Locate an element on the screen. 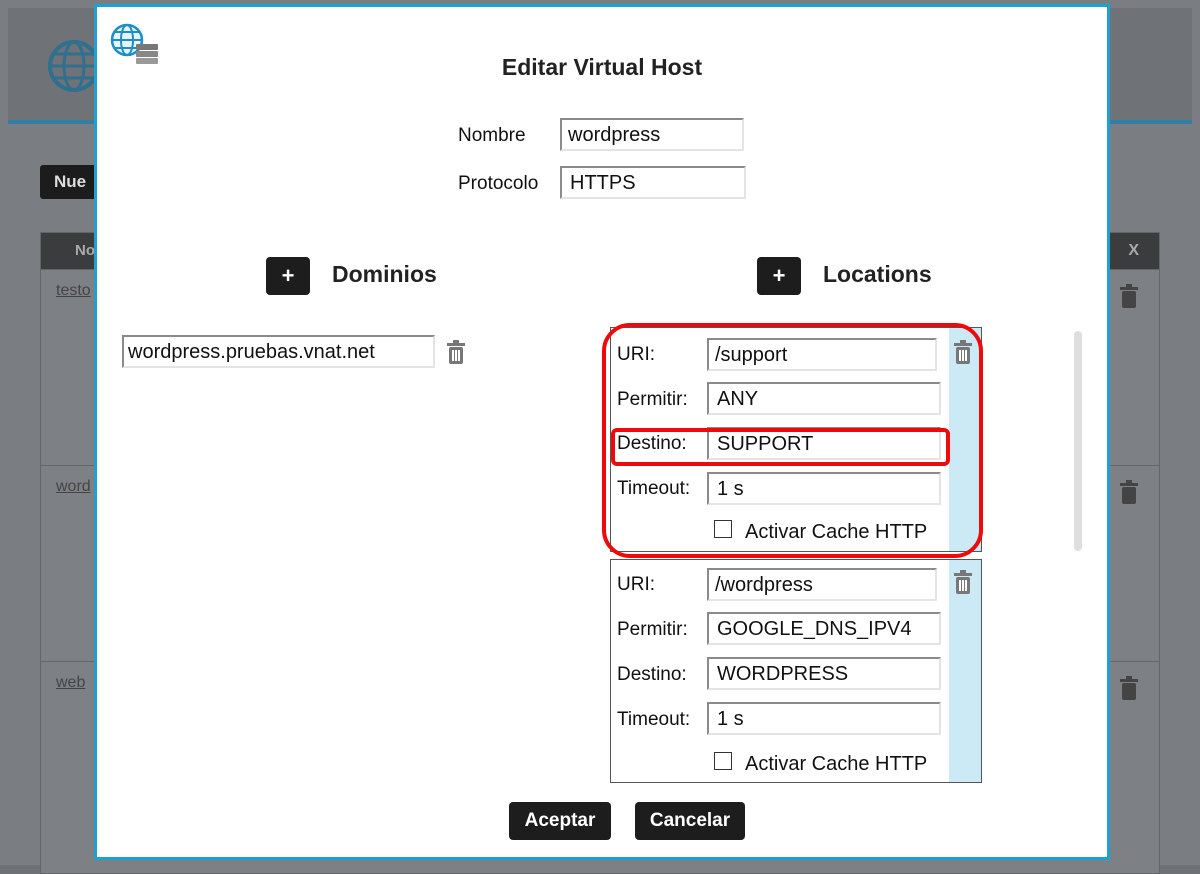  highlight-destino-field is located at coordinates (780, 447).